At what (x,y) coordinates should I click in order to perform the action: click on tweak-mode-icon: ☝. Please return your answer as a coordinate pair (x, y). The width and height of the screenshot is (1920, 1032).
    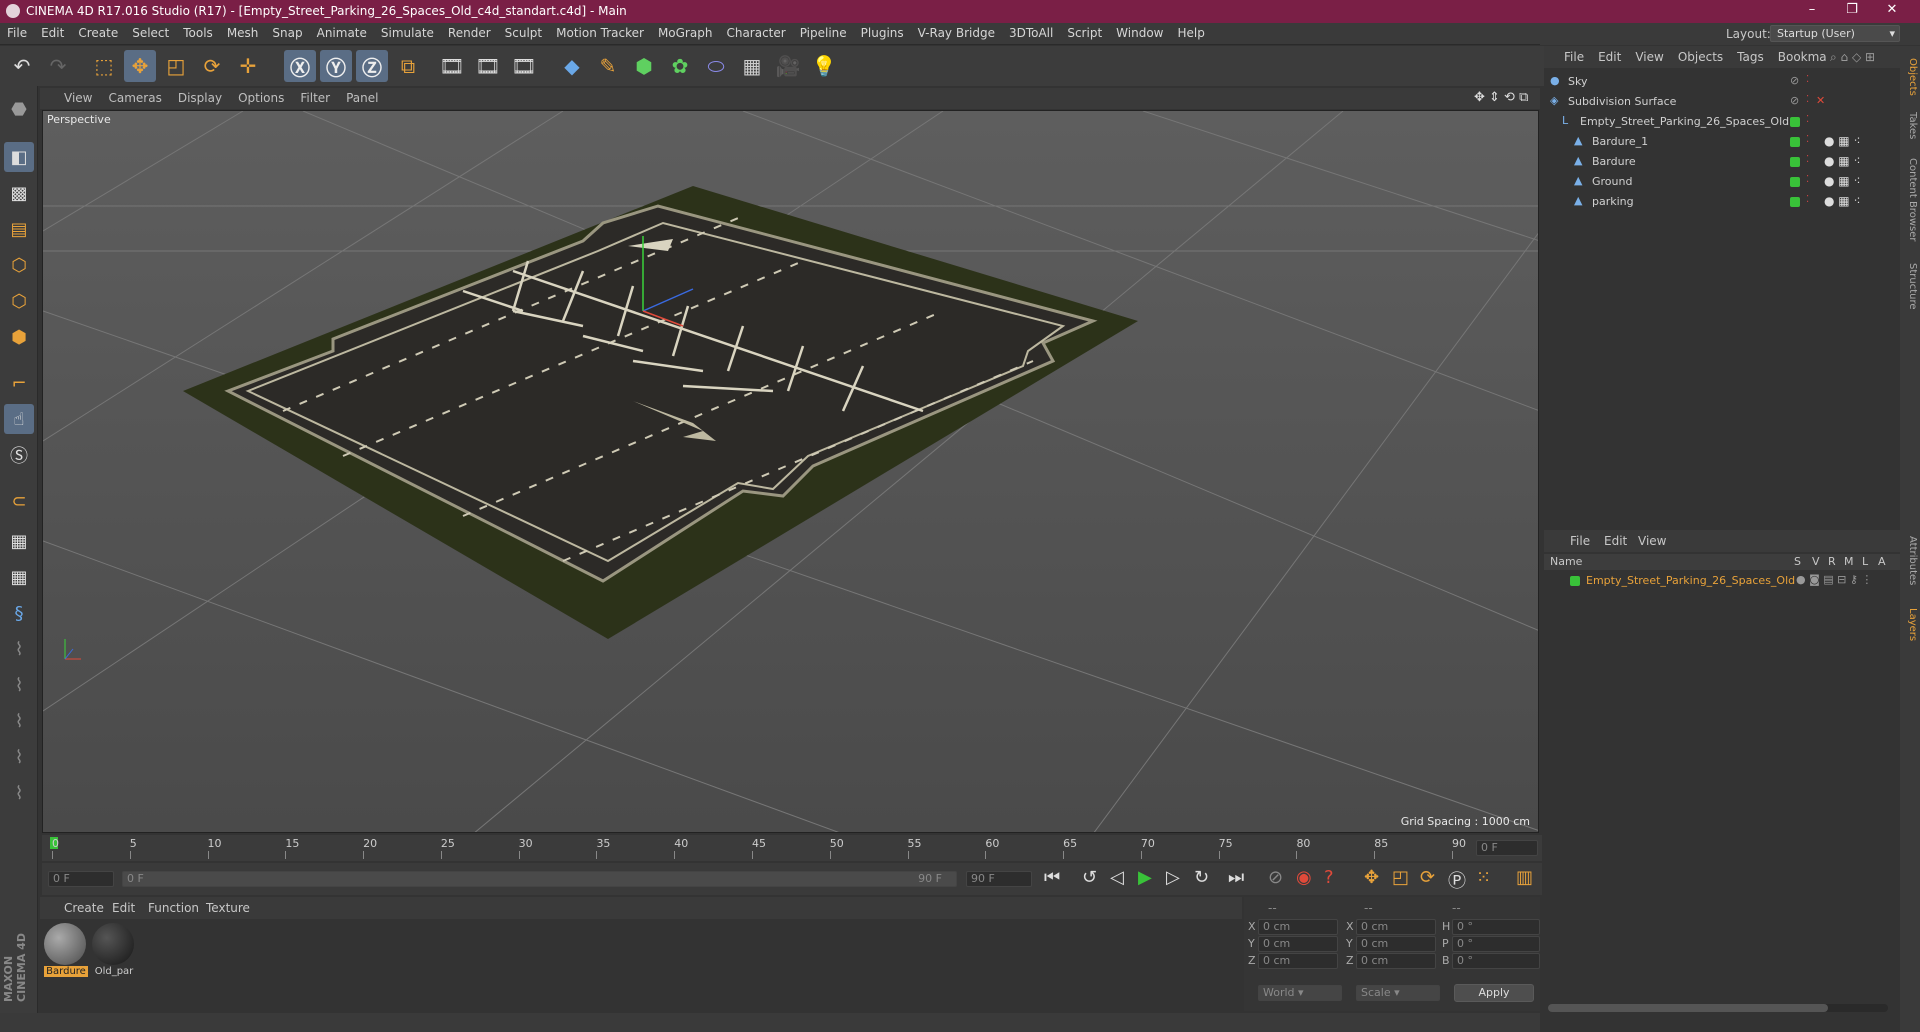
    Looking at the image, I should click on (19, 419).